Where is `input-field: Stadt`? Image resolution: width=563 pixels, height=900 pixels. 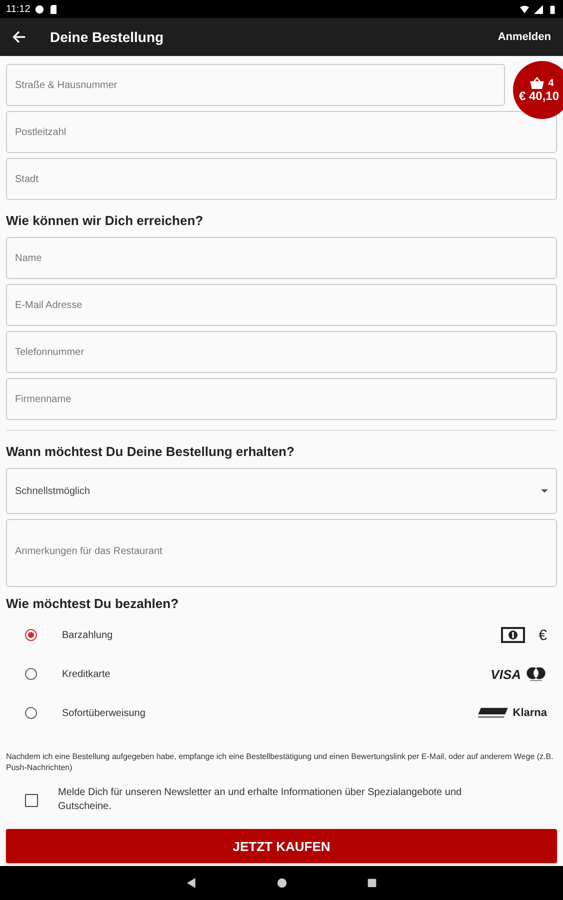
input-field: Stadt is located at coordinates (281, 179).